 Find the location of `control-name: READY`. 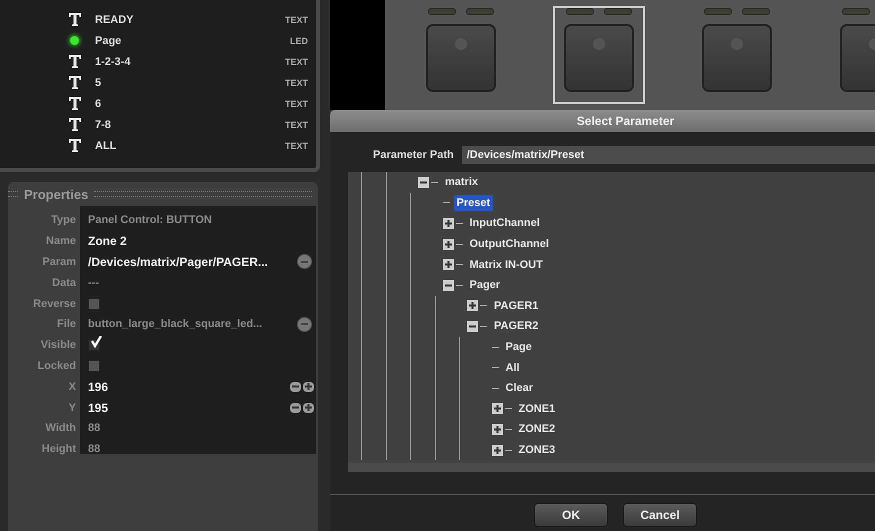

control-name: READY is located at coordinates (190, 20).